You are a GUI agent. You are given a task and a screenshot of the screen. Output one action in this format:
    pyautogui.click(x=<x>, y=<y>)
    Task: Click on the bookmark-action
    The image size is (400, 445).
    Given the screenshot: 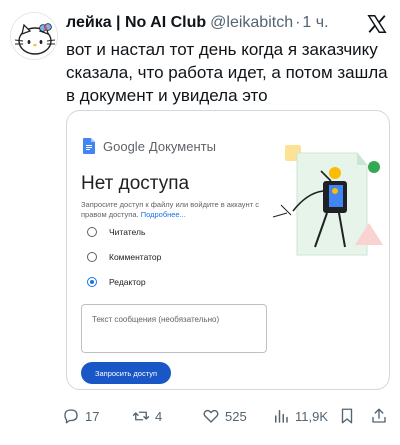 What is the action you would take?
    pyautogui.click(x=349, y=416)
    